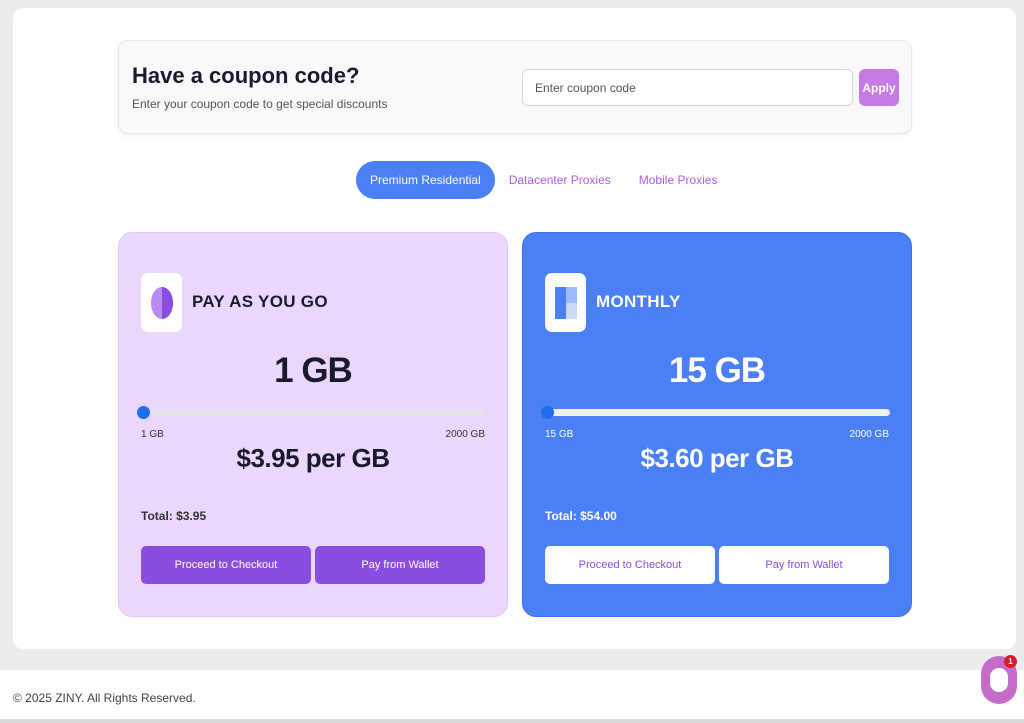 The image size is (1024, 723). What do you see at coordinates (638, 301) in the screenshot?
I see `plan-name: MONTHLY` at bounding box center [638, 301].